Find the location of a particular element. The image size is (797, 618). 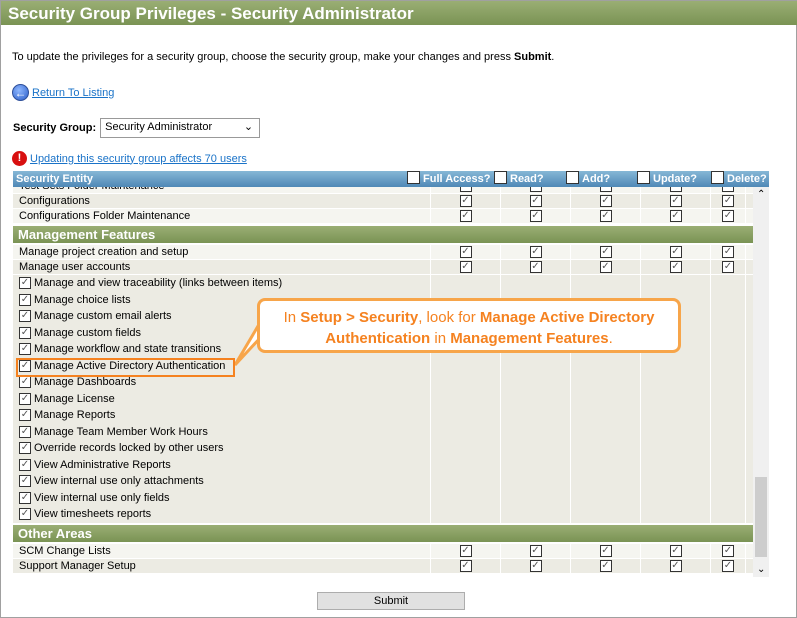

table-row: ✓ Override records locked by other users is located at coordinates (383, 448).